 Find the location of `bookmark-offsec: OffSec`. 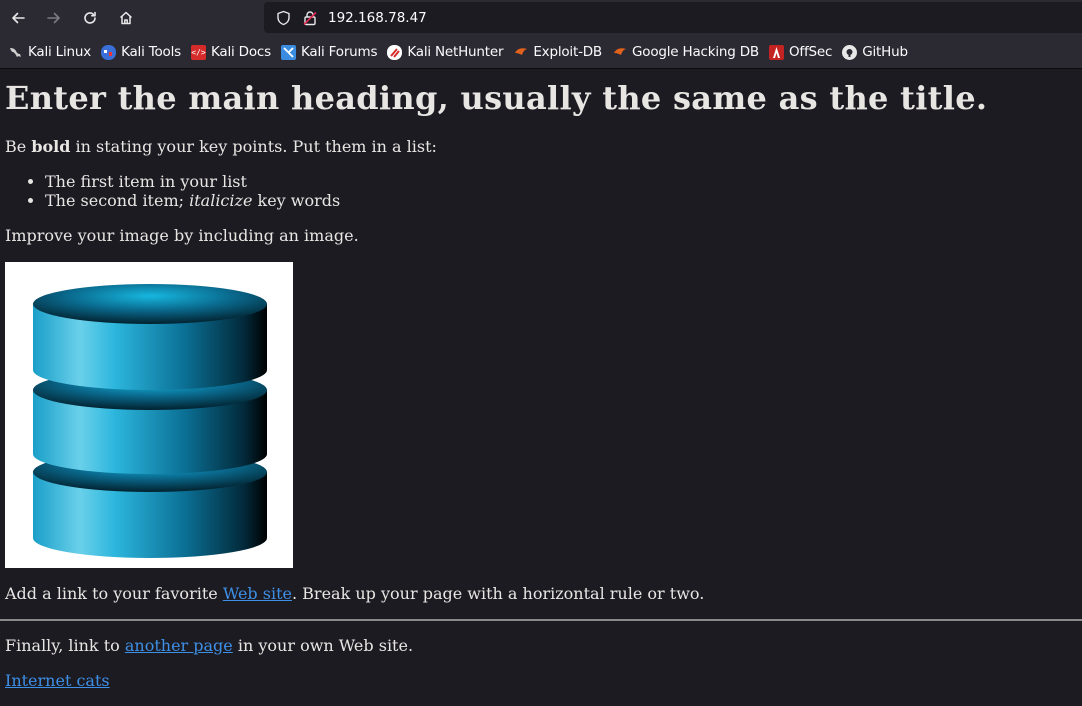

bookmark-offsec: OffSec is located at coordinates (800, 52).